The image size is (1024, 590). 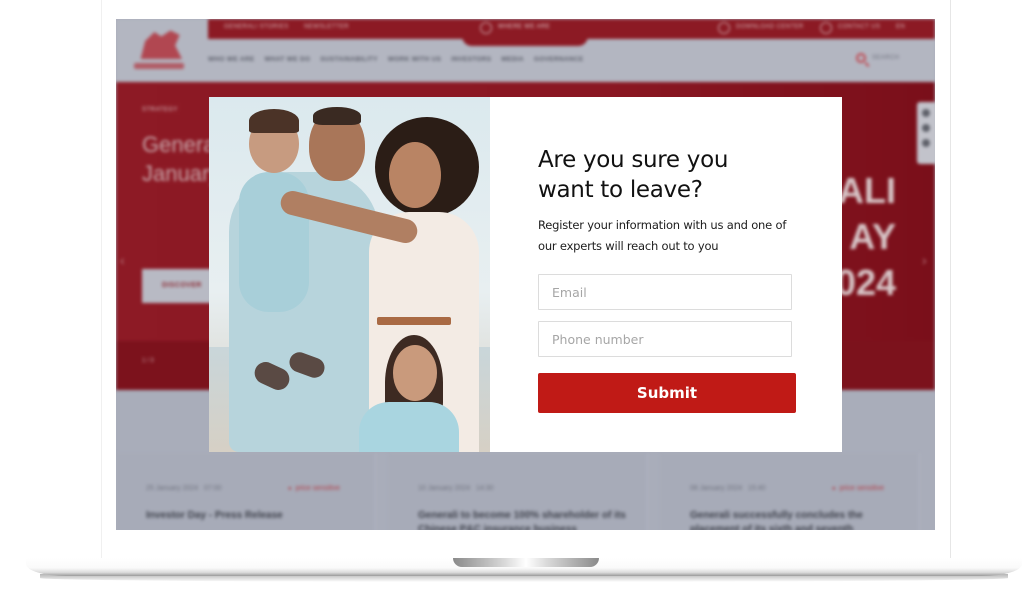 I want to click on news-date: 10 January 2024 14:30, so click(x=456, y=488).